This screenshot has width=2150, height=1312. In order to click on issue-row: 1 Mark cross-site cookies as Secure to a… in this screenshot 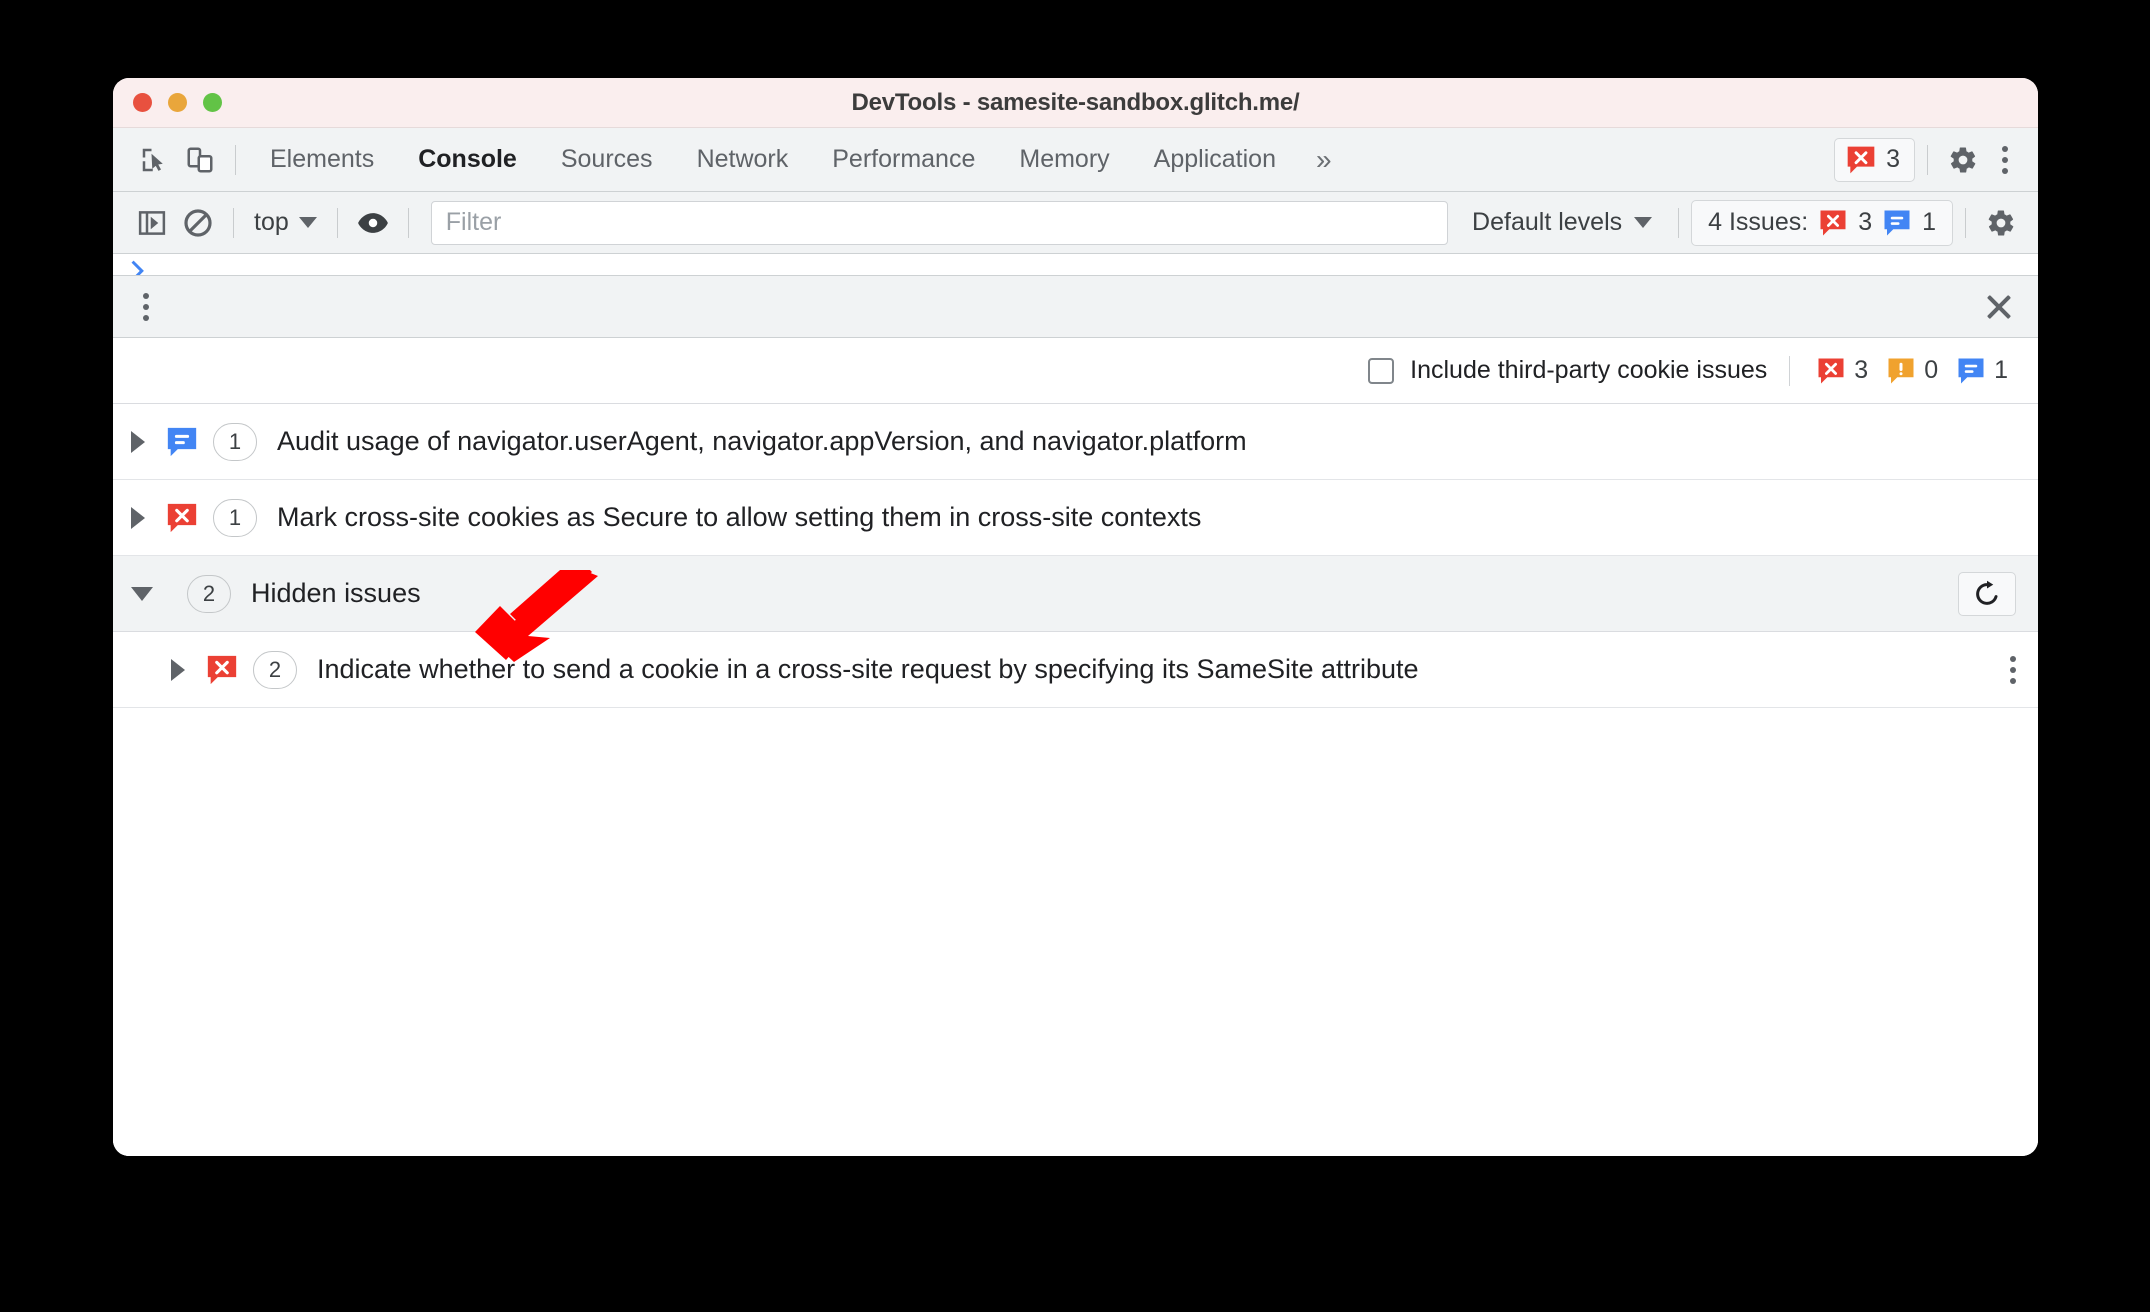, I will do `click(1075, 518)`.